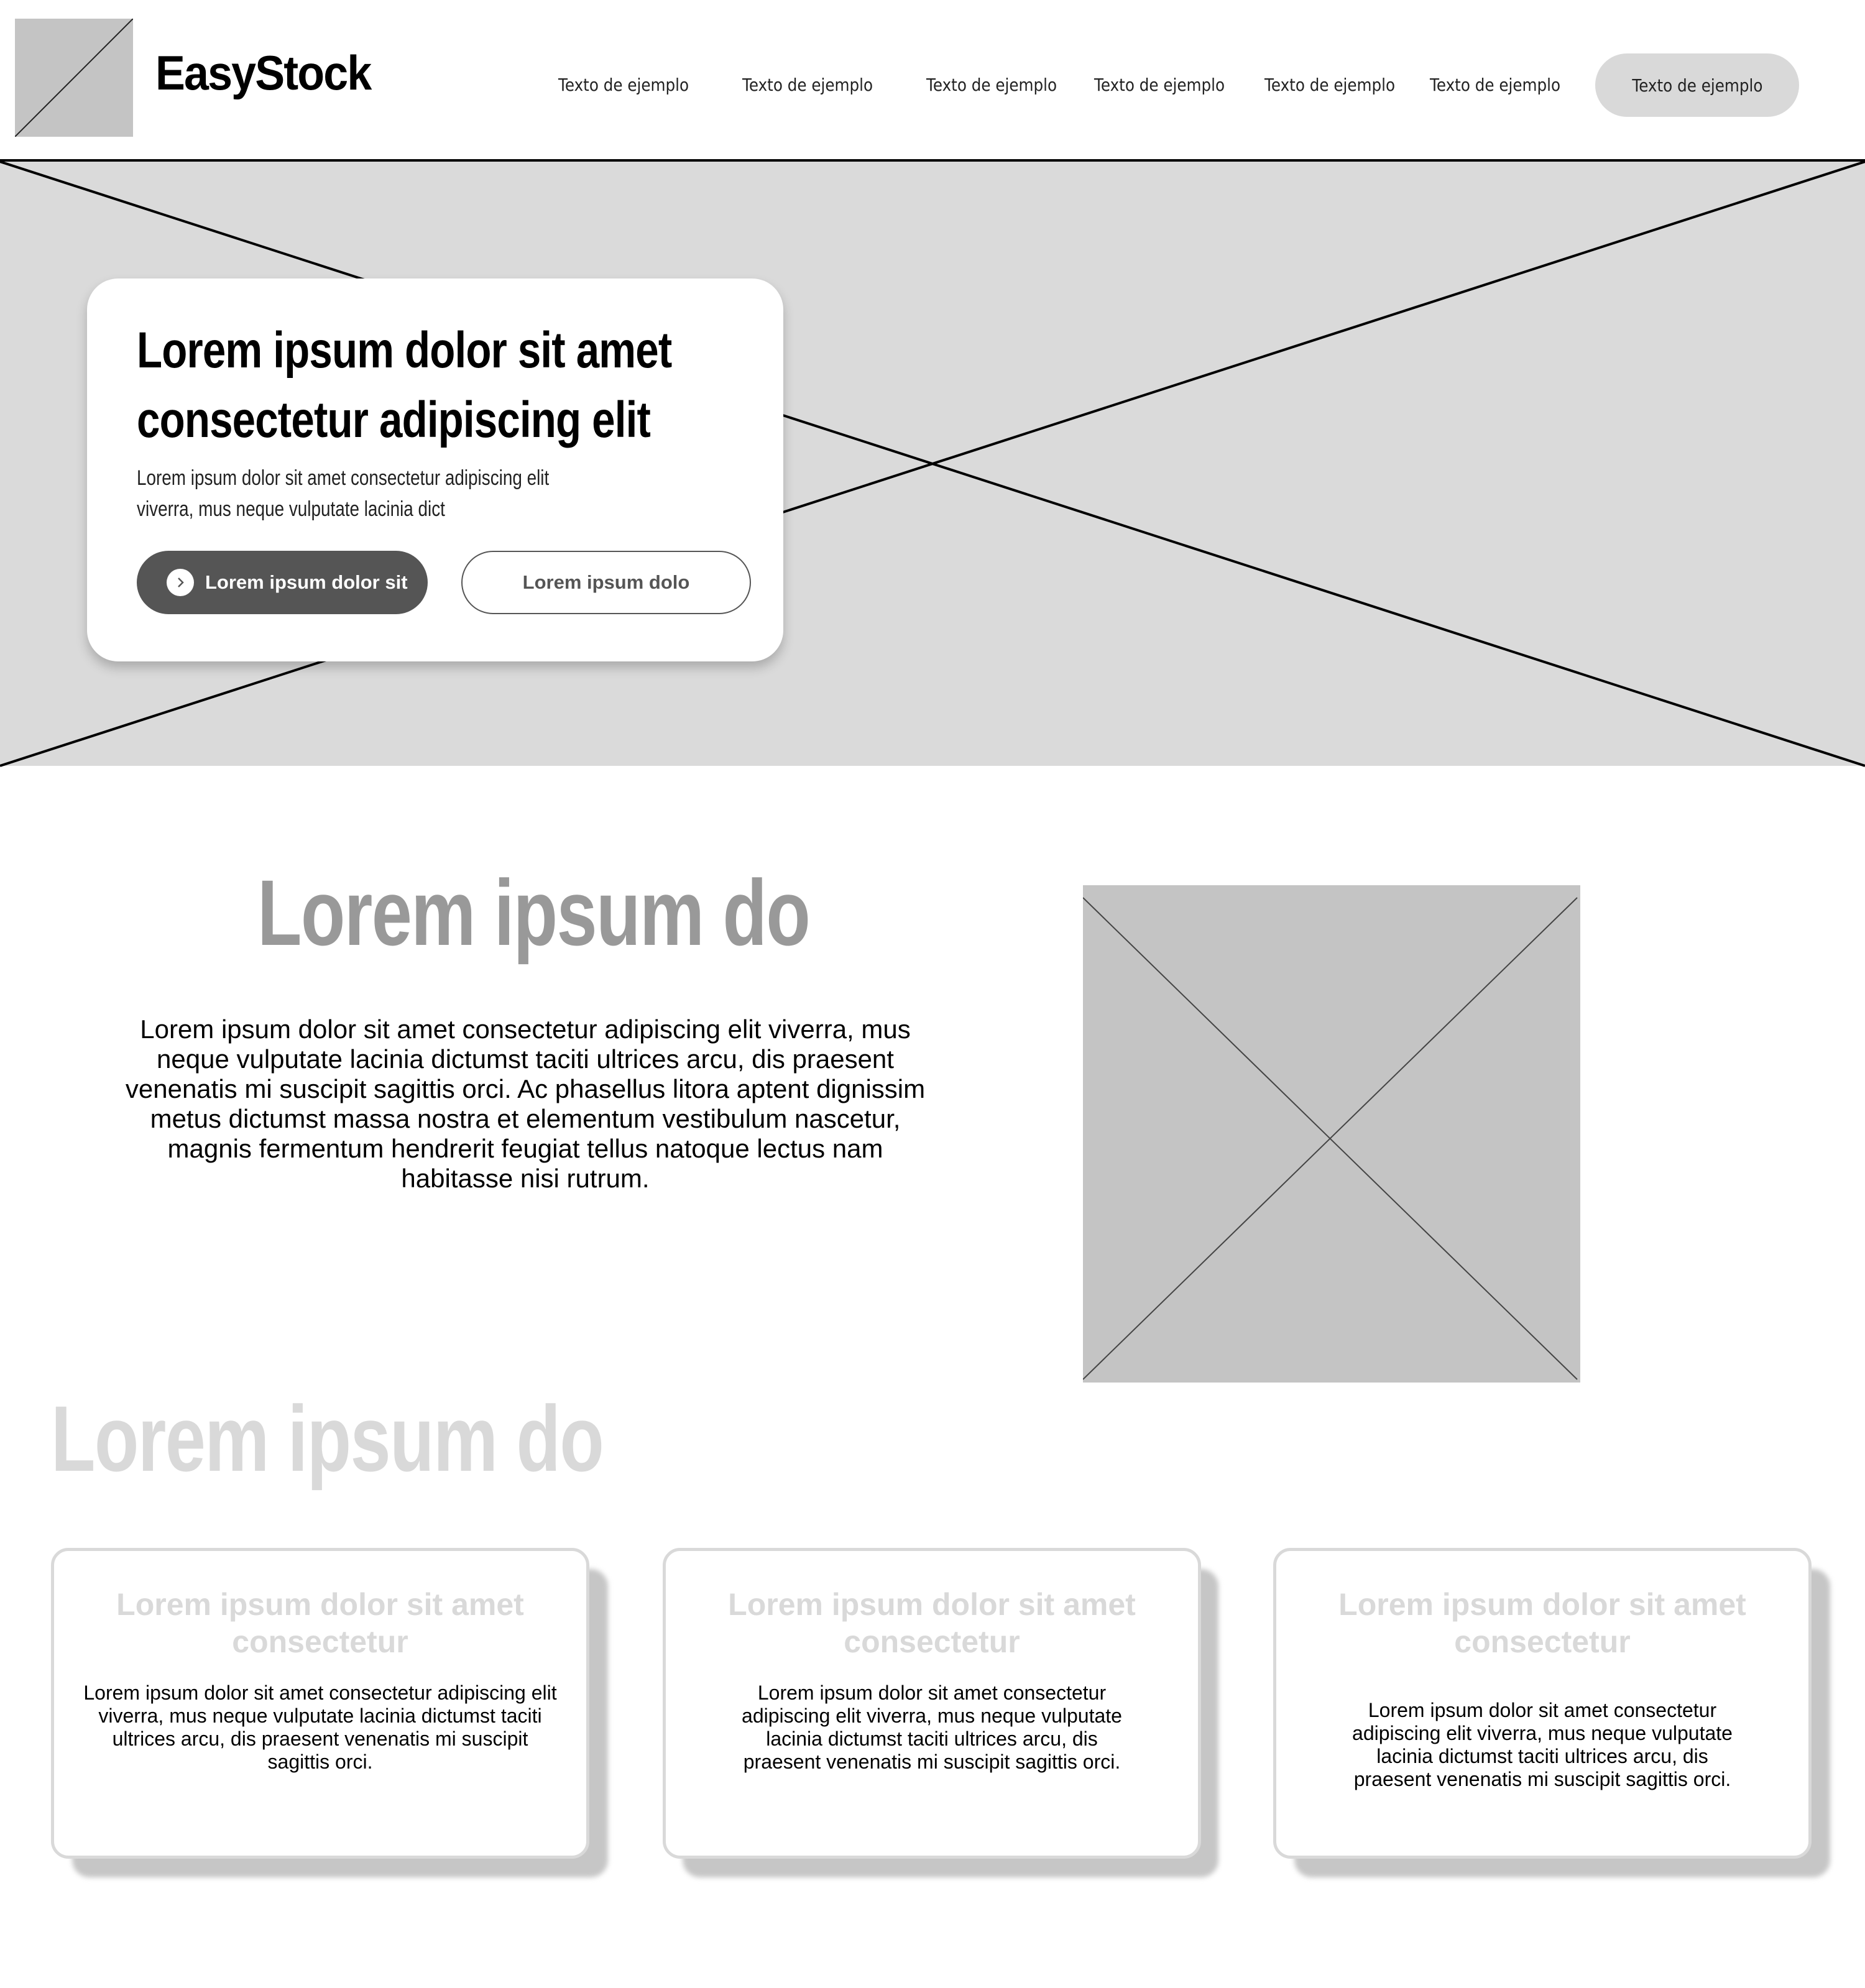 Image resolution: width=1865 pixels, height=1988 pixels. What do you see at coordinates (1159, 85) in the screenshot?
I see `nav-item-4: Texto de ejemplo` at bounding box center [1159, 85].